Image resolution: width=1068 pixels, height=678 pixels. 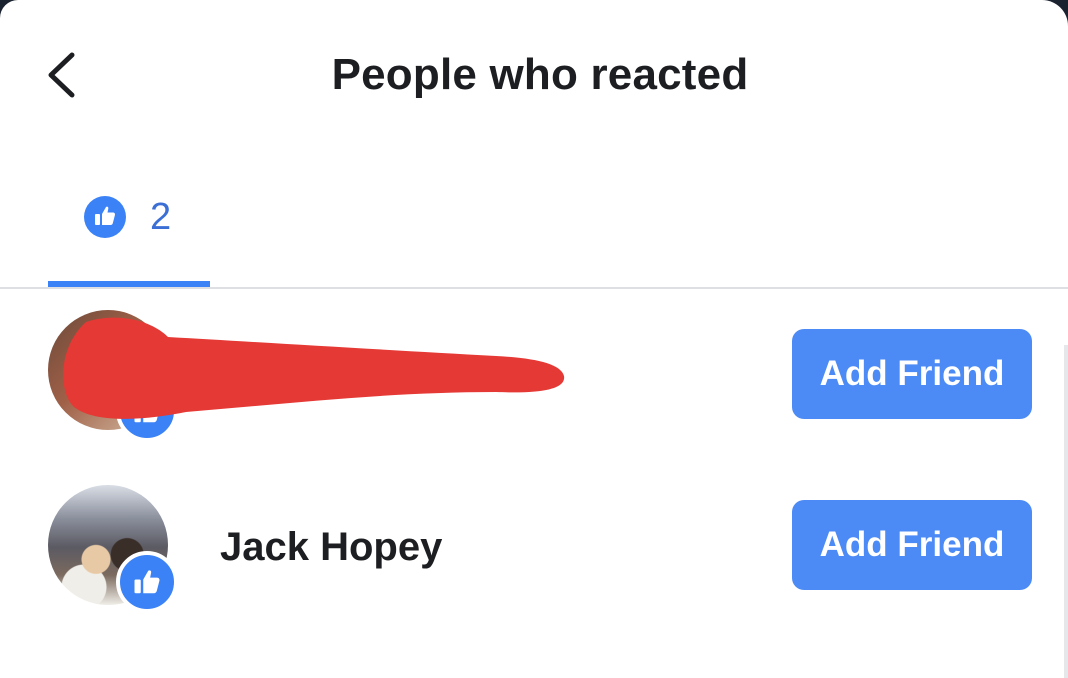 I want to click on scrollbar, so click(x=1066, y=511).